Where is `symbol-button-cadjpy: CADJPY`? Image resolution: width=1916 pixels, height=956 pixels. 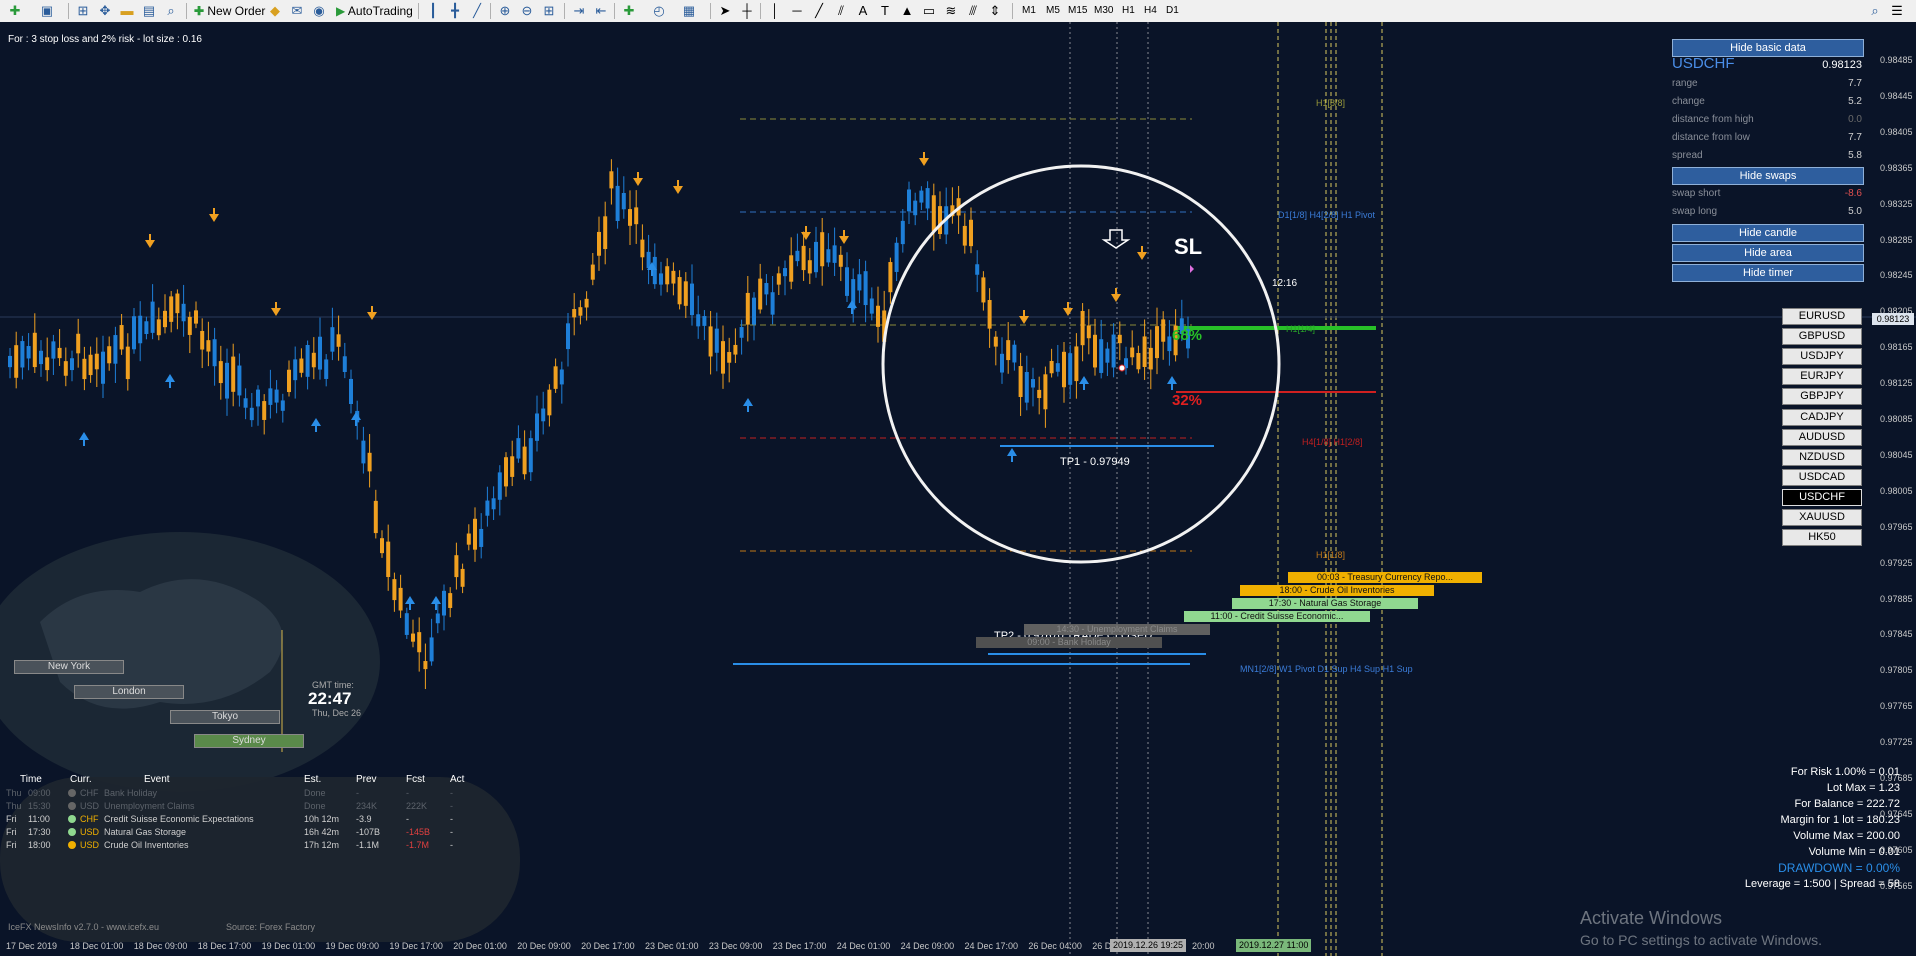
symbol-button-cadjpy: CADJPY is located at coordinates (1822, 417).